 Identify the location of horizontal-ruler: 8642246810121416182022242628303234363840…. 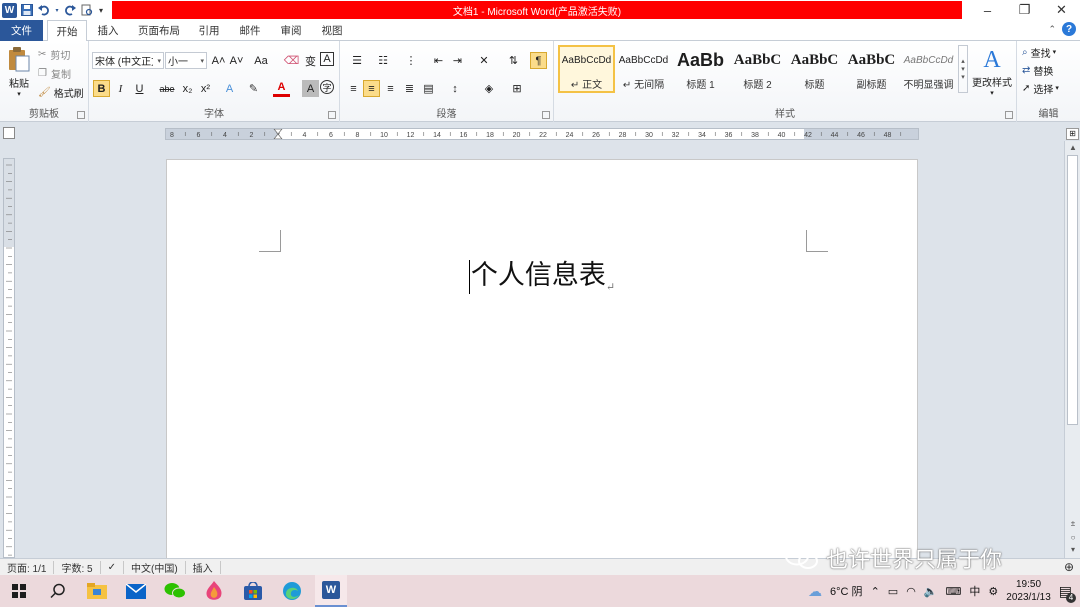
(542, 134).